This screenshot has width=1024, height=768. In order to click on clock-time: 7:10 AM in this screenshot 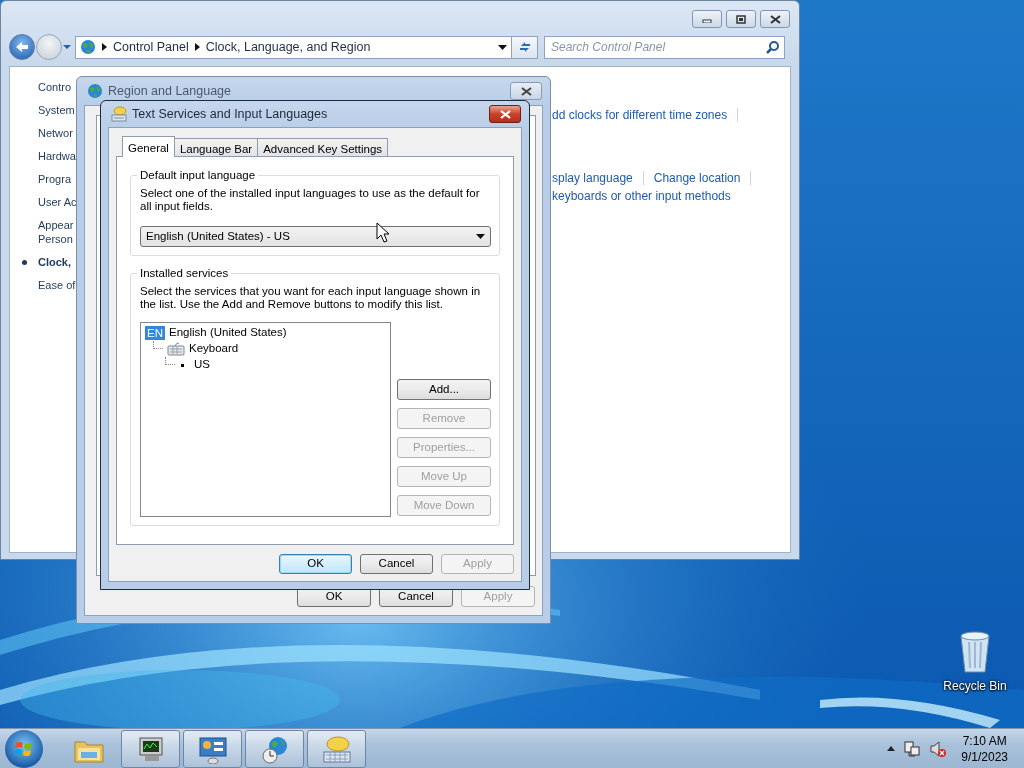, I will do `click(984, 740)`.